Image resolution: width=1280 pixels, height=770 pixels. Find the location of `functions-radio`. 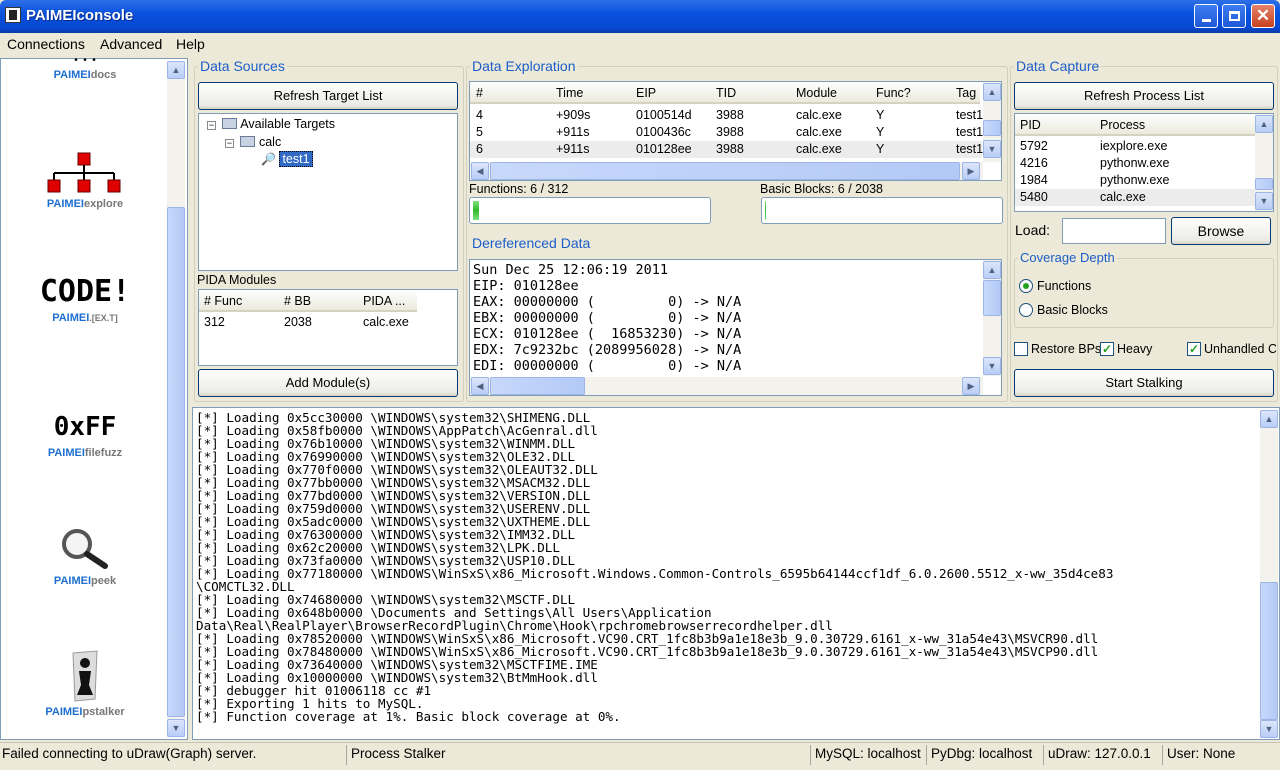

functions-radio is located at coordinates (1026, 286).